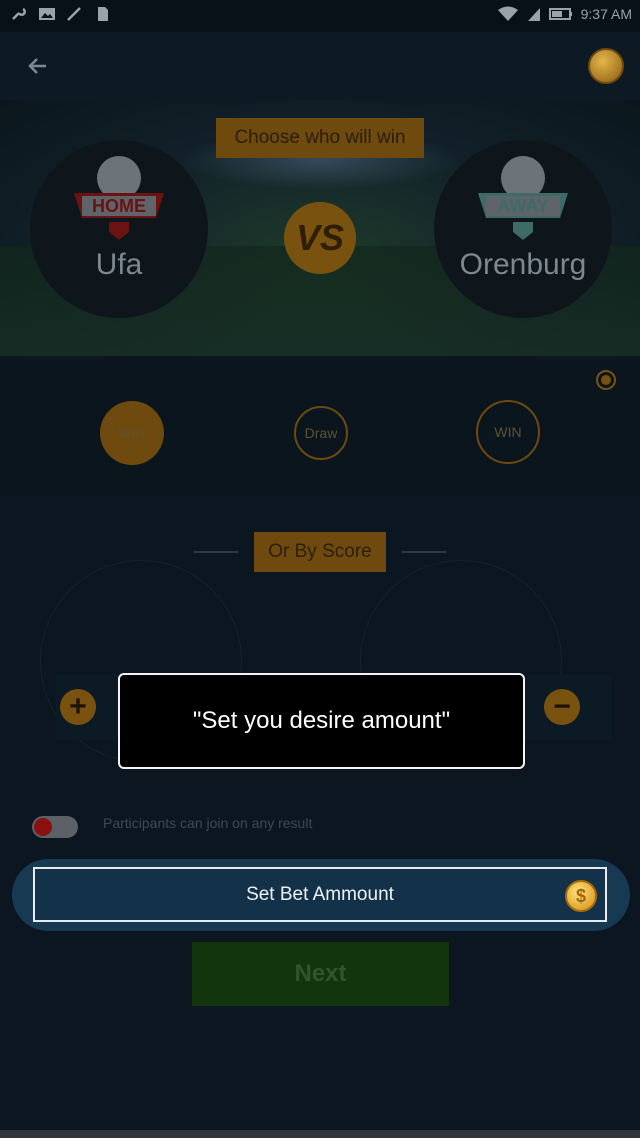 The image size is (640, 1138). Describe the element at coordinates (320, 552) in the screenshot. I see `score-title: Or By Score` at that location.